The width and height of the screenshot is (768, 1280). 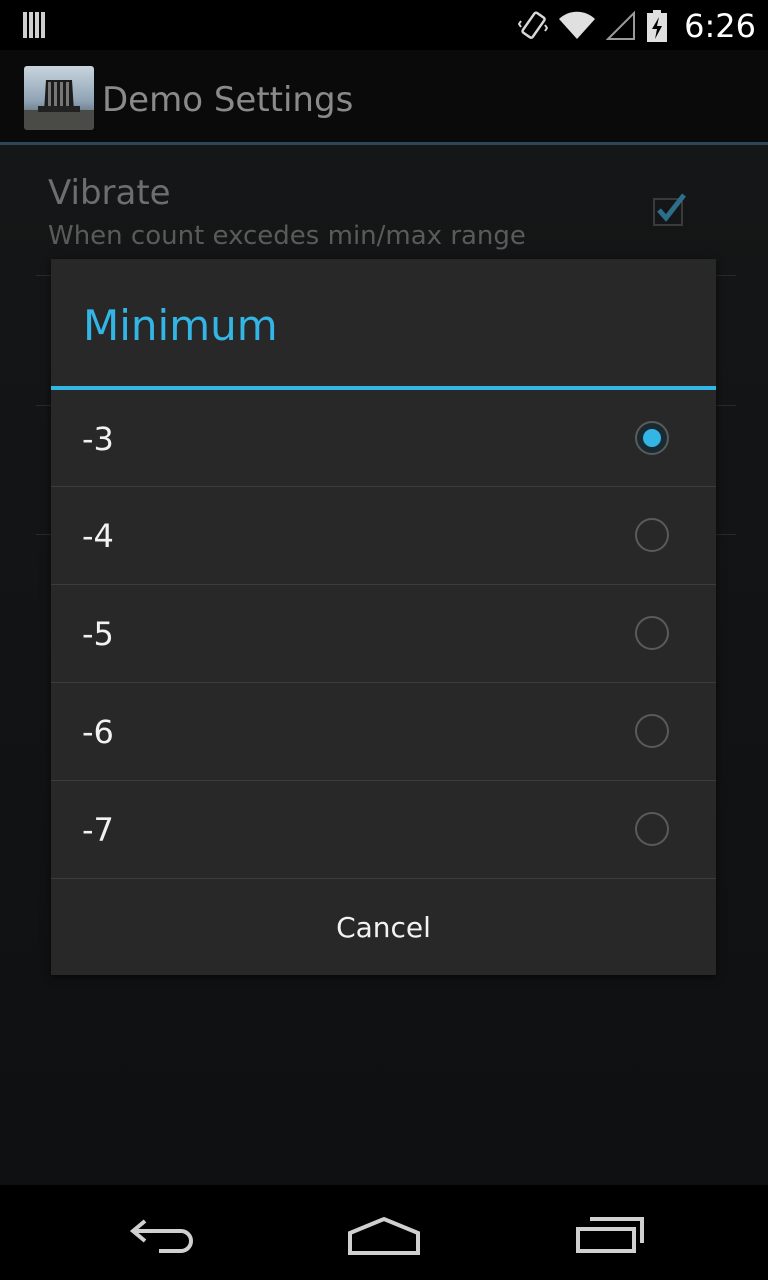 I want to click on status-bar: 6:26, so click(x=384, y=25).